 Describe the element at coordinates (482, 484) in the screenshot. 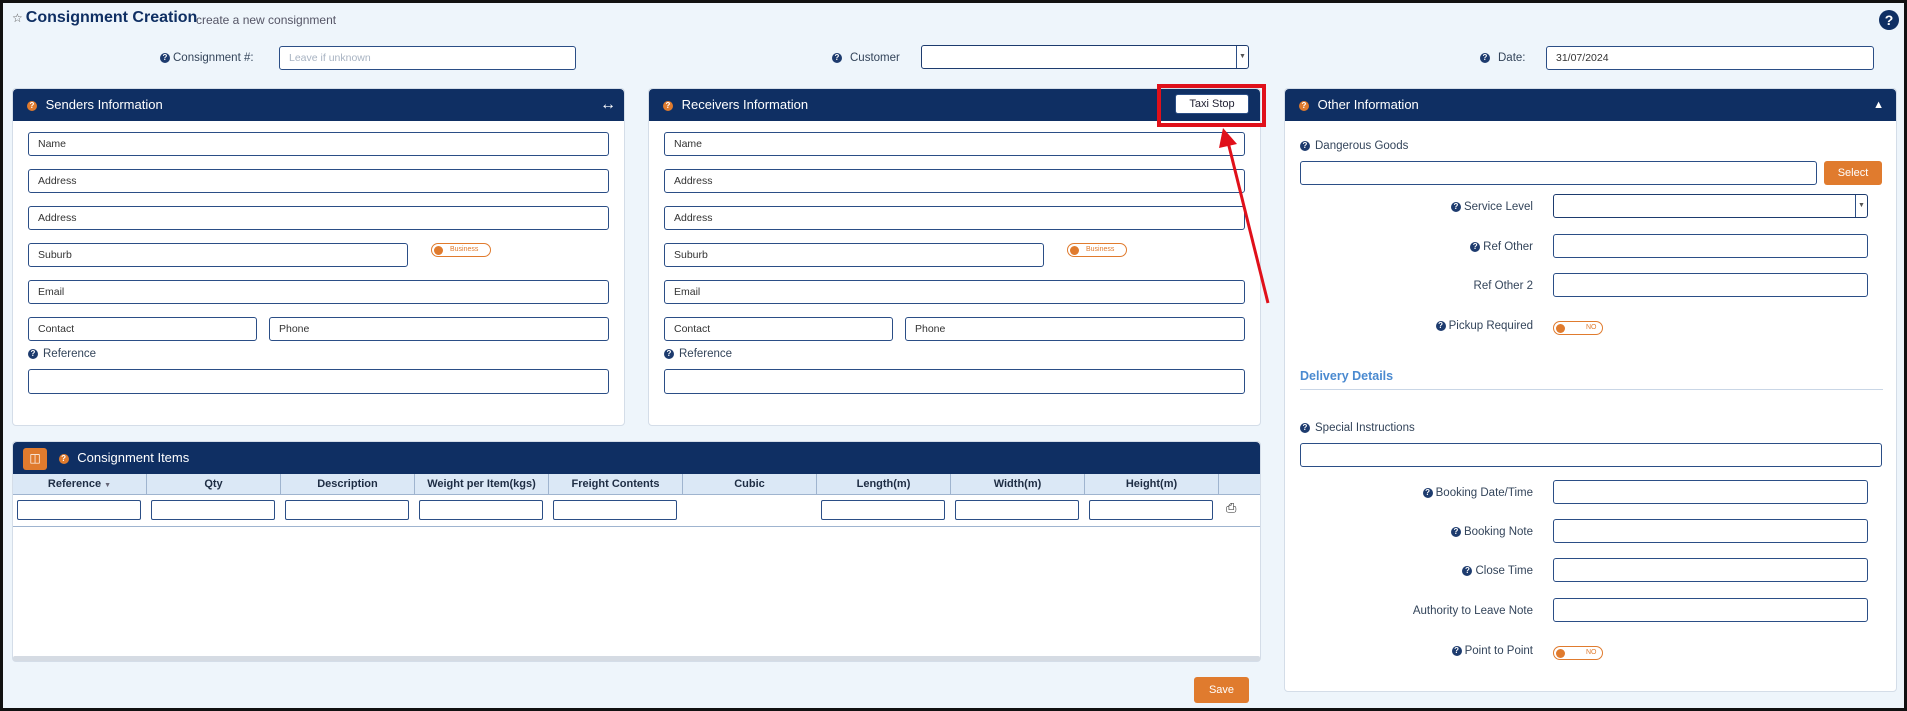

I see `column-header: Weight per Item(kgs)` at that location.